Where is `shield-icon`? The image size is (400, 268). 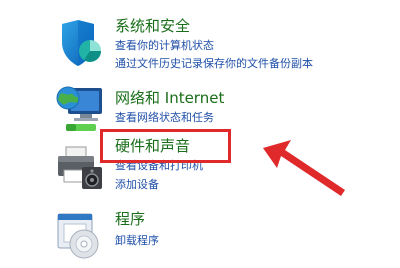 shield-icon is located at coordinates (79, 43).